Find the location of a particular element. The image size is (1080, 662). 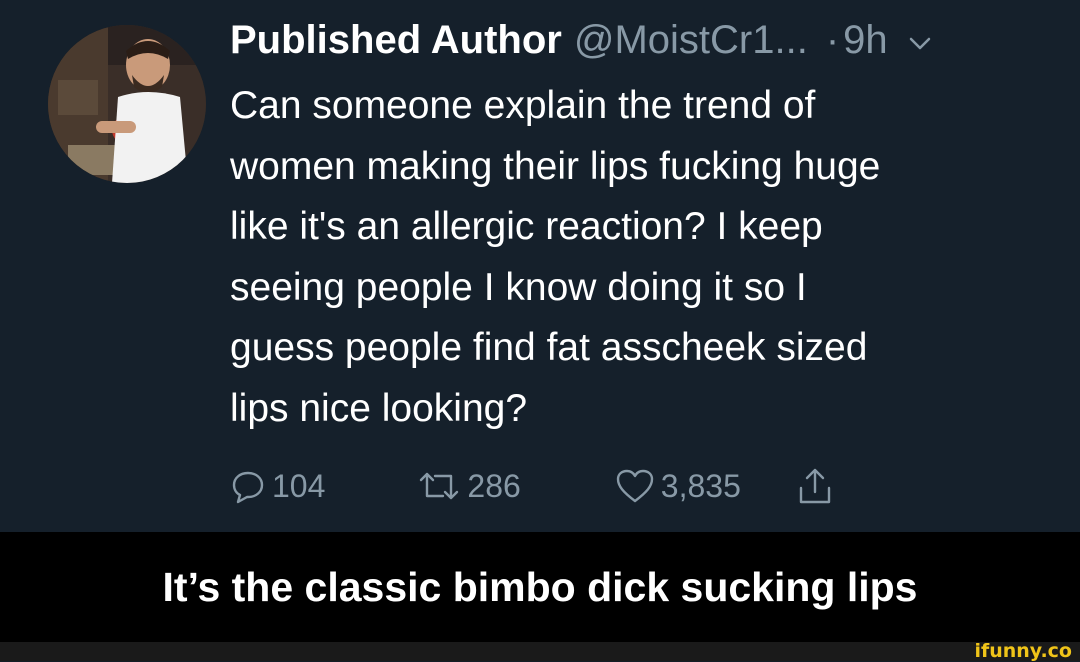

retweet-count: 286 is located at coordinates (494, 485).